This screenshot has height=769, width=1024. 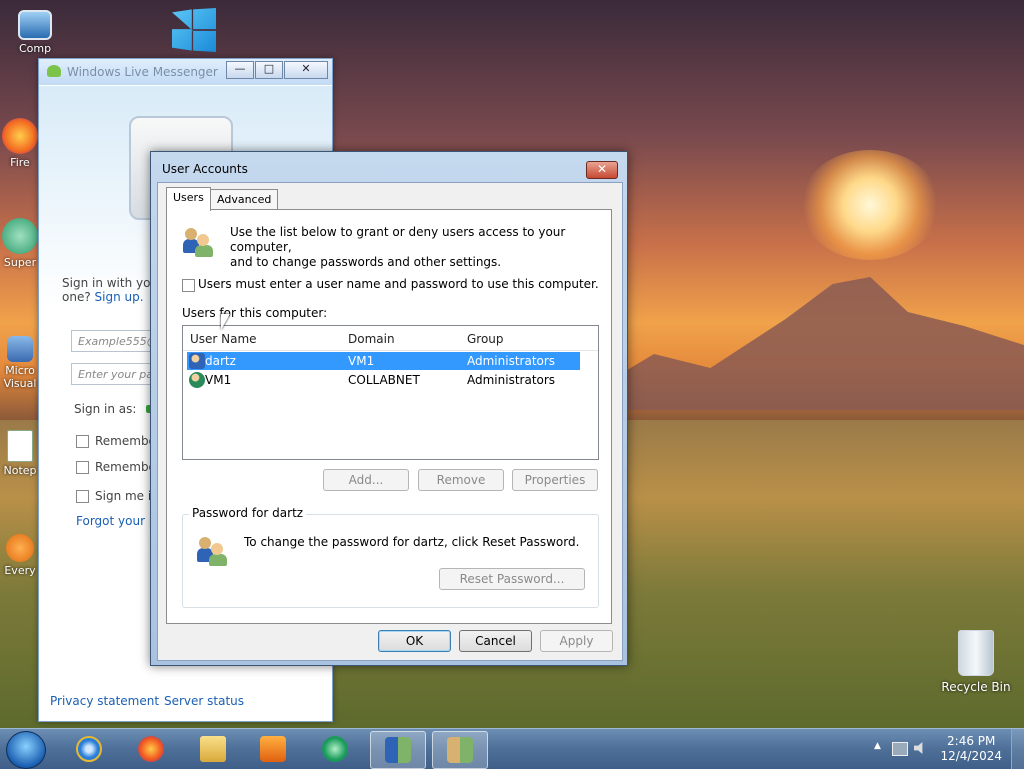 I want to click on system-tray: ▲ 2:46 PM 12/4/2024, so click(x=944, y=749).